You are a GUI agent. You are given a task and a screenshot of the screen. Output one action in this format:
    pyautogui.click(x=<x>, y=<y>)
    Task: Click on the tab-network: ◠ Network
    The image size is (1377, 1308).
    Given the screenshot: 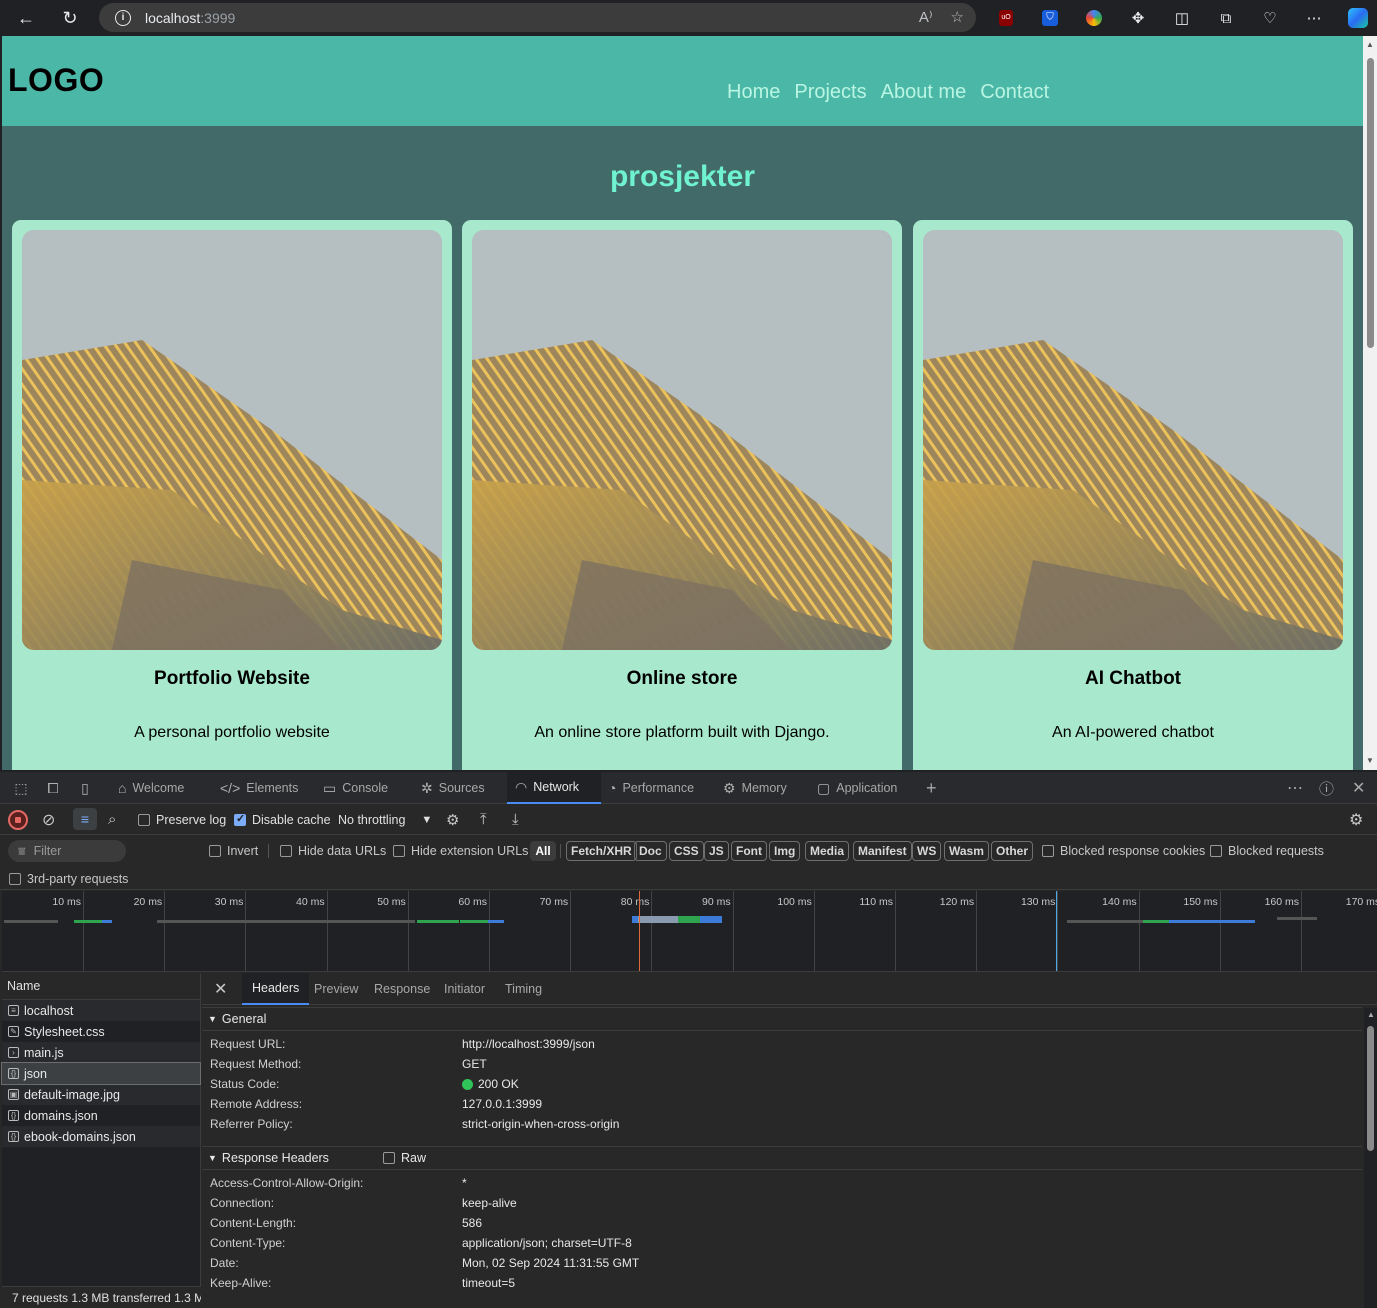 What is the action you would take?
    pyautogui.click(x=554, y=788)
    